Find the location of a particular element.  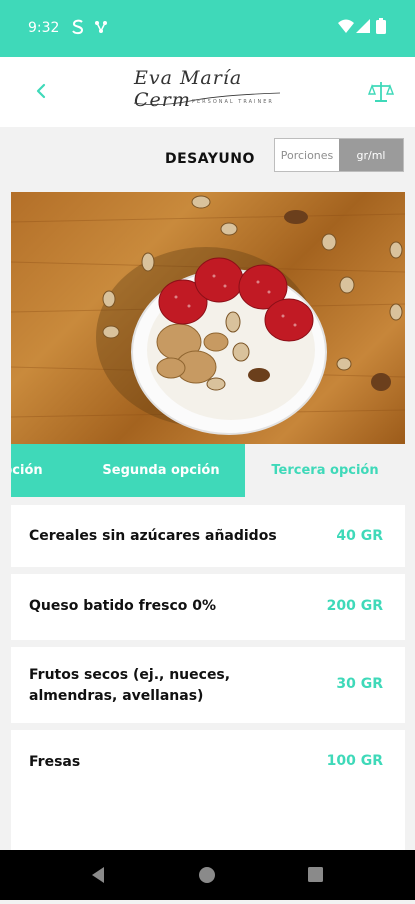

ingredient-amount: 40 GR is located at coordinates (359, 536).